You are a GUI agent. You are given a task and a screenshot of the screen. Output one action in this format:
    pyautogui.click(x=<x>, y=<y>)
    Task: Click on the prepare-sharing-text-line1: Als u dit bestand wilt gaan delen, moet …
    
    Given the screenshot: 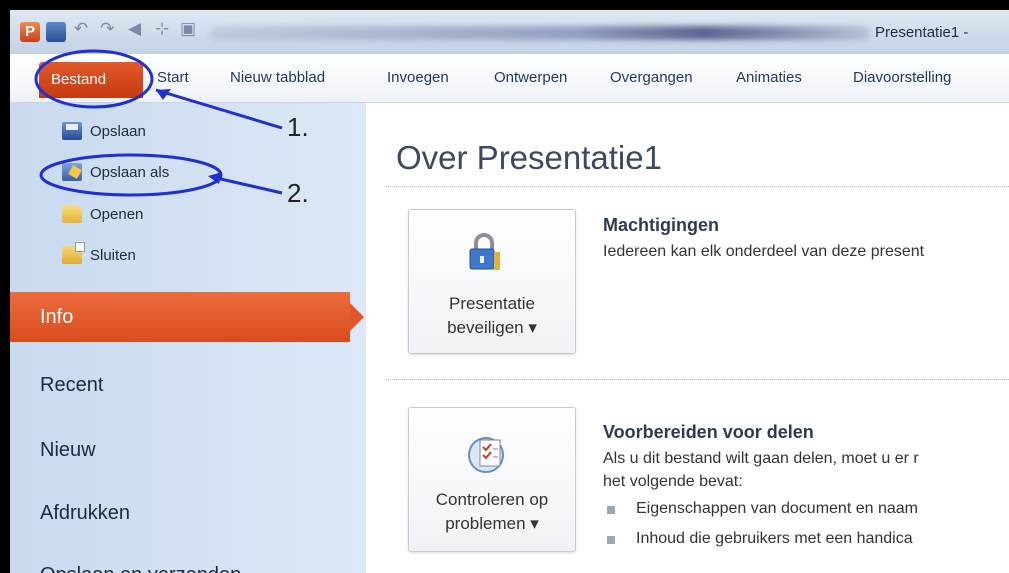 What is the action you would take?
    pyautogui.click(x=761, y=458)
    